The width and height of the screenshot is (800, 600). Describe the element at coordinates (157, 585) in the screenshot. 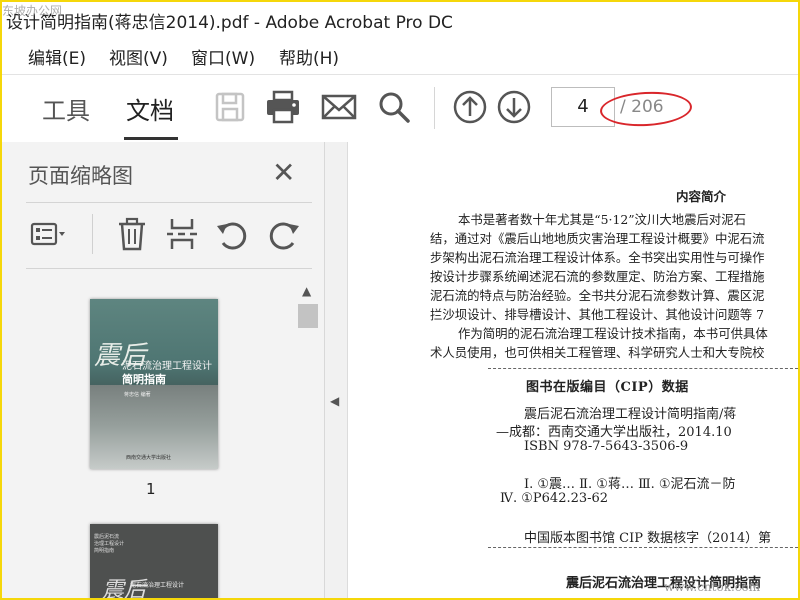

I see `cover-title: 泥石流治理工程设计` at that location.